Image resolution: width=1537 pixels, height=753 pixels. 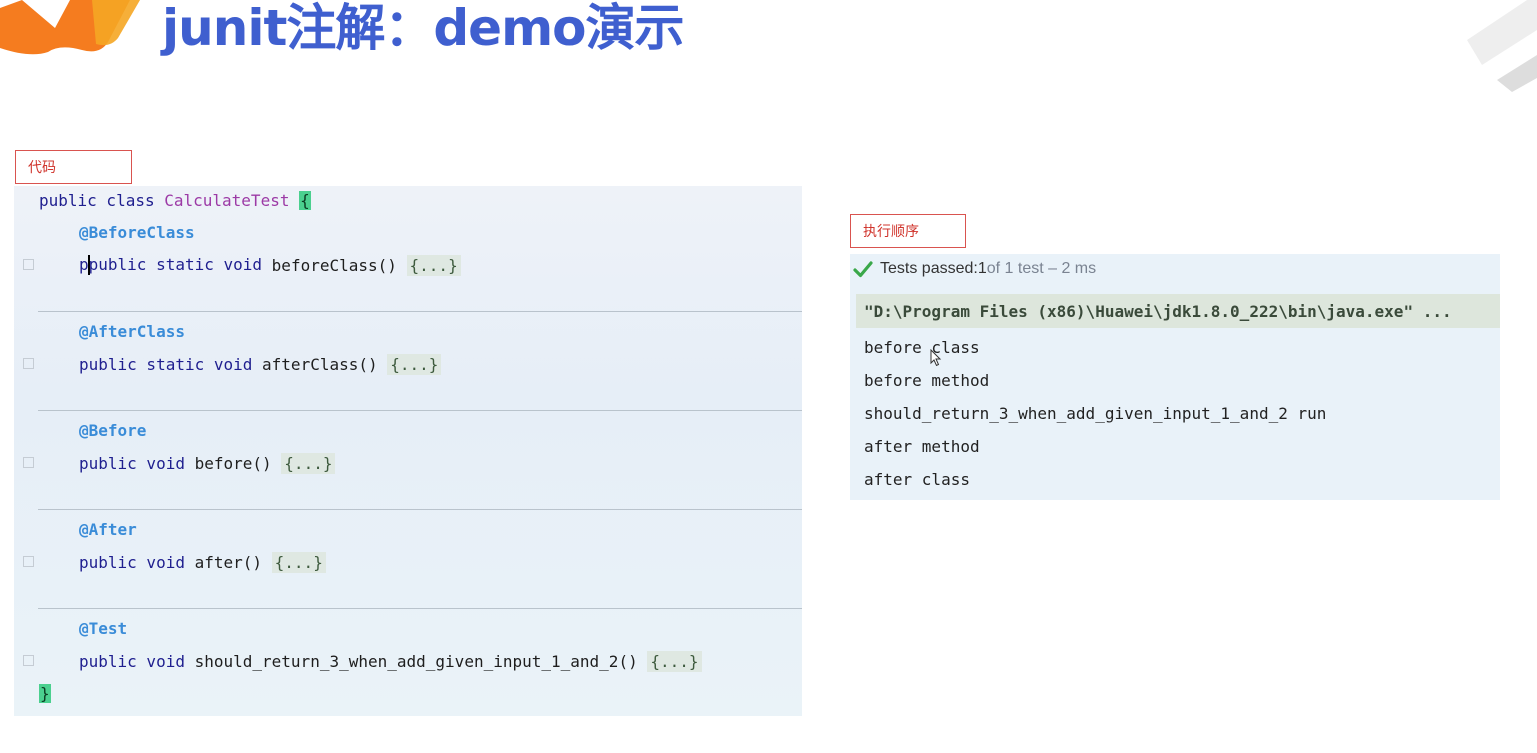 What do you see at coordinates (325, 364) in the screenshot?
I see `method-name: afterClass()` at bounding box center [325, 364].